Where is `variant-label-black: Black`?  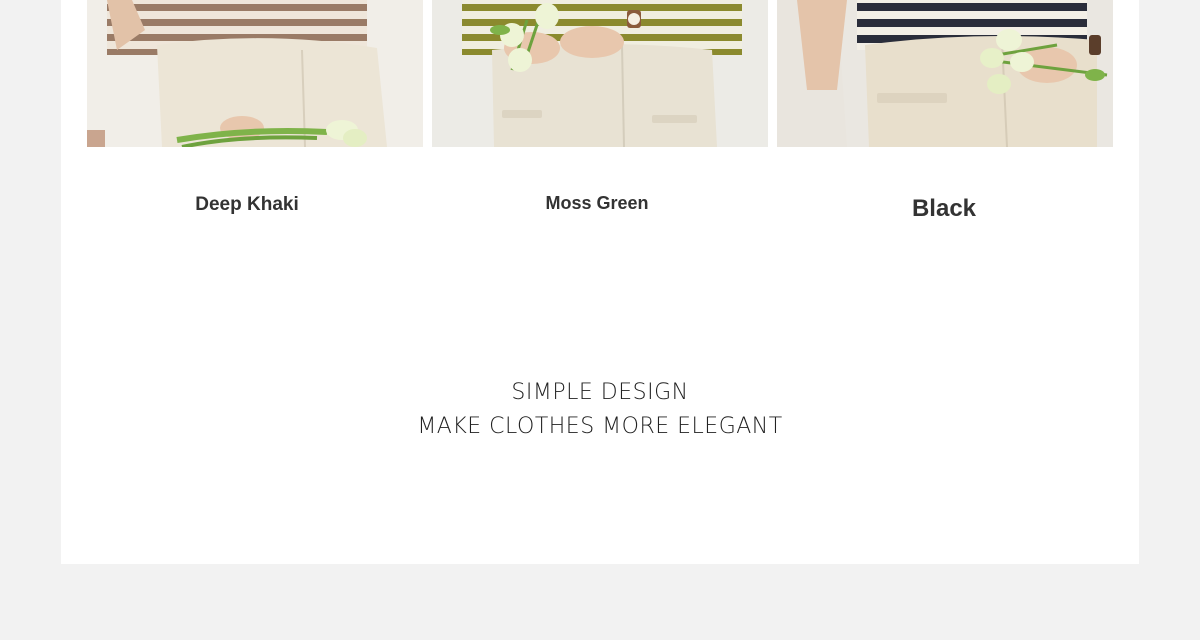 variant-label-black: Black is located at coordinates (944, 209).